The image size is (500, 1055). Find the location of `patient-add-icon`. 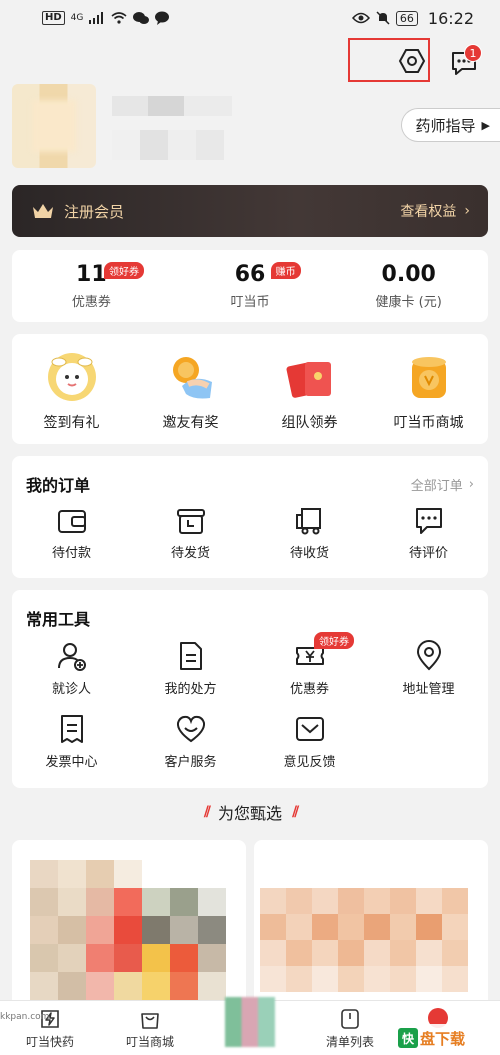

patient-add-icon is located at coordinates (71, 657).